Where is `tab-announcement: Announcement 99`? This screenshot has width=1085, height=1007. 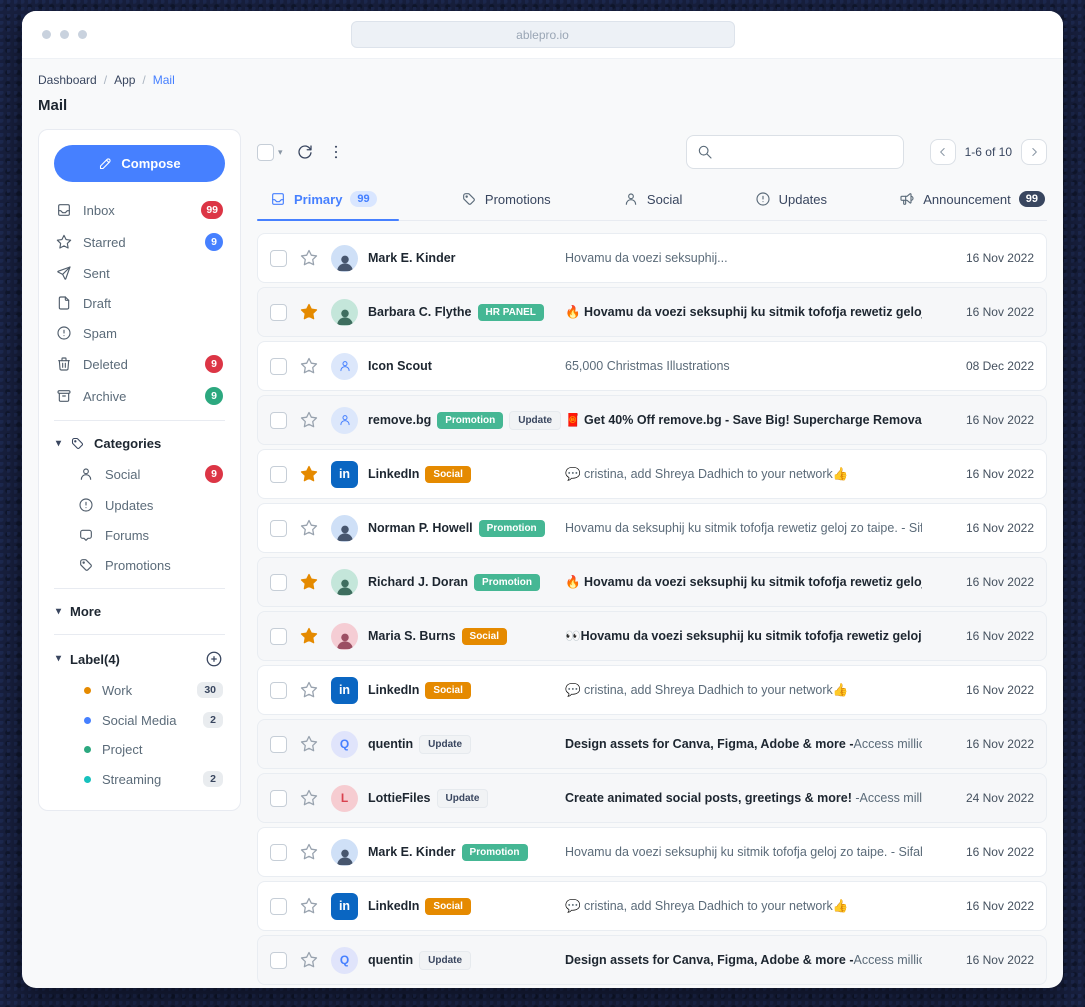 tab-announcement: Announcement 99 is located at coordinates (968, 203).